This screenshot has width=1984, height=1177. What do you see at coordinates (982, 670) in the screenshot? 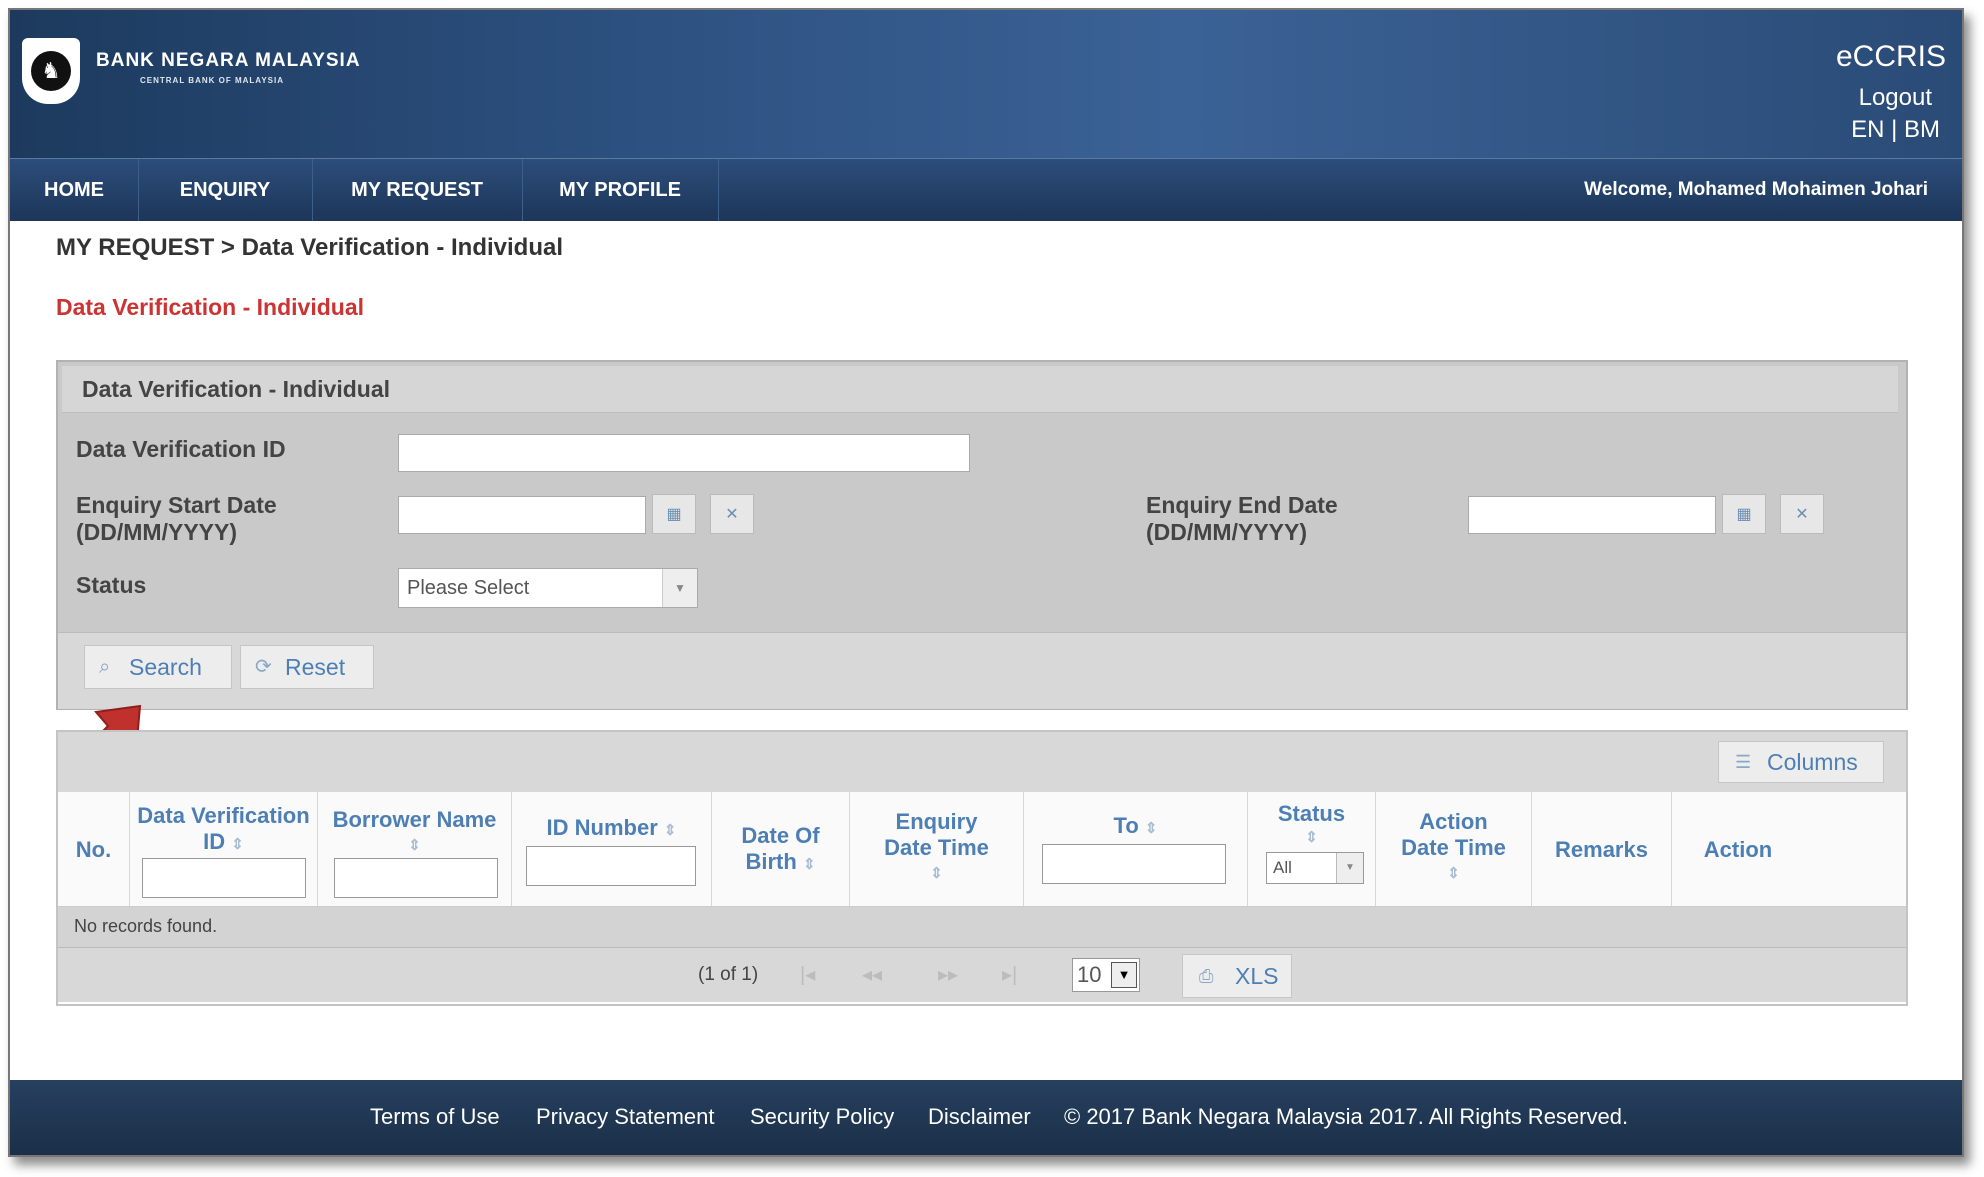
I see `search-button-bar: ⌕ Search ⟳ Reset` at bounding box center [982, 670].